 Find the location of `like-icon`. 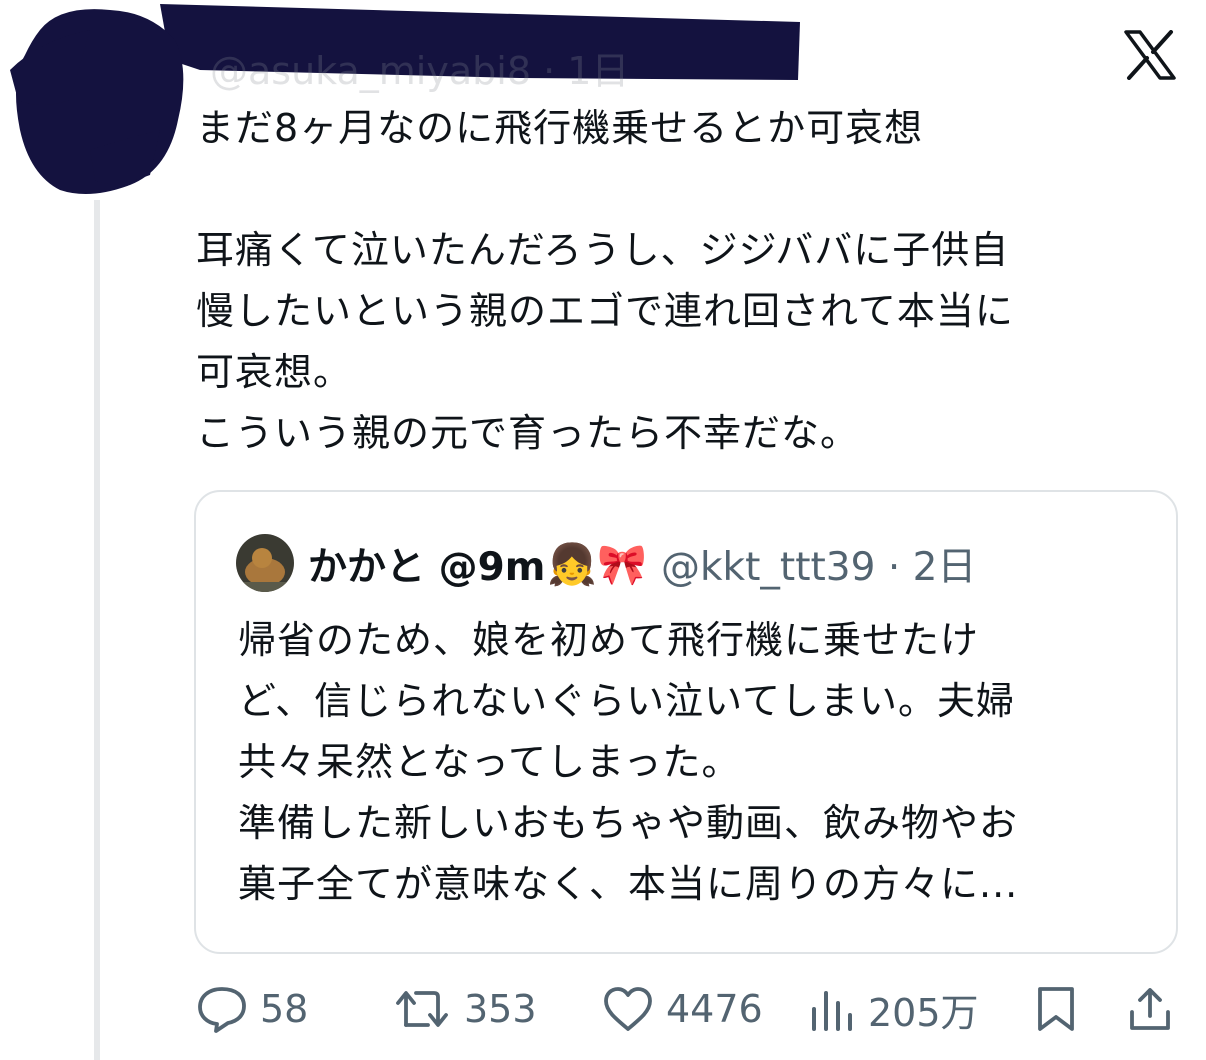

like-icon is located at coordinates (628, 1009).